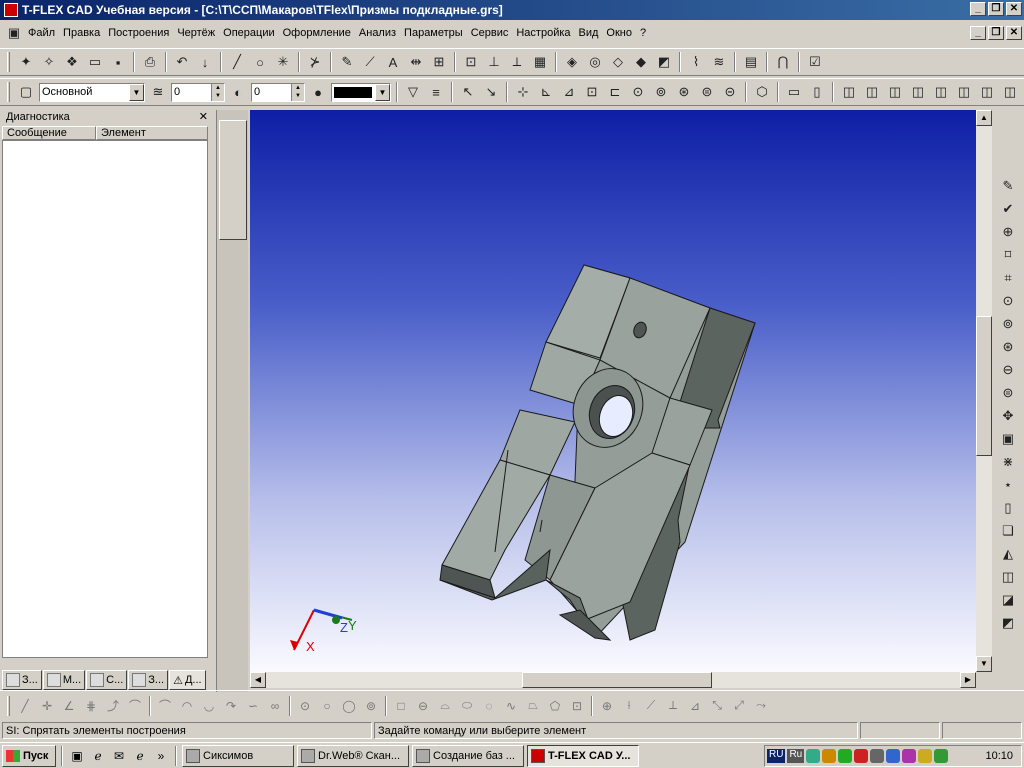 The width and height of the screenshot is (1024, 768). Describe the element at coordinates (638, 92) in the screenshot. I see `snap-loop-icon: ⊙` at that location.